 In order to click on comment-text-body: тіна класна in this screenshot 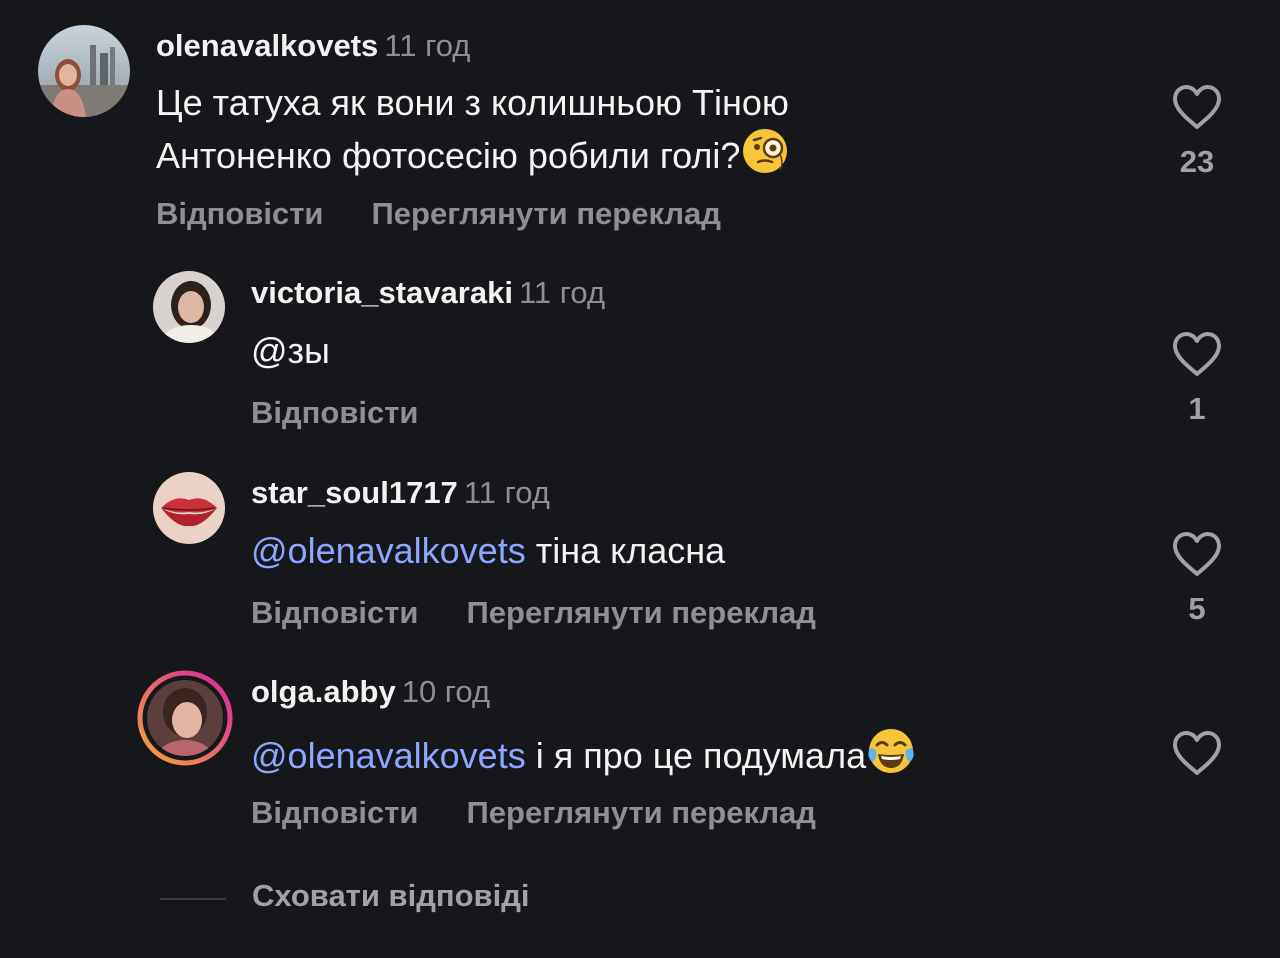, I will do `click(625, 550)`.